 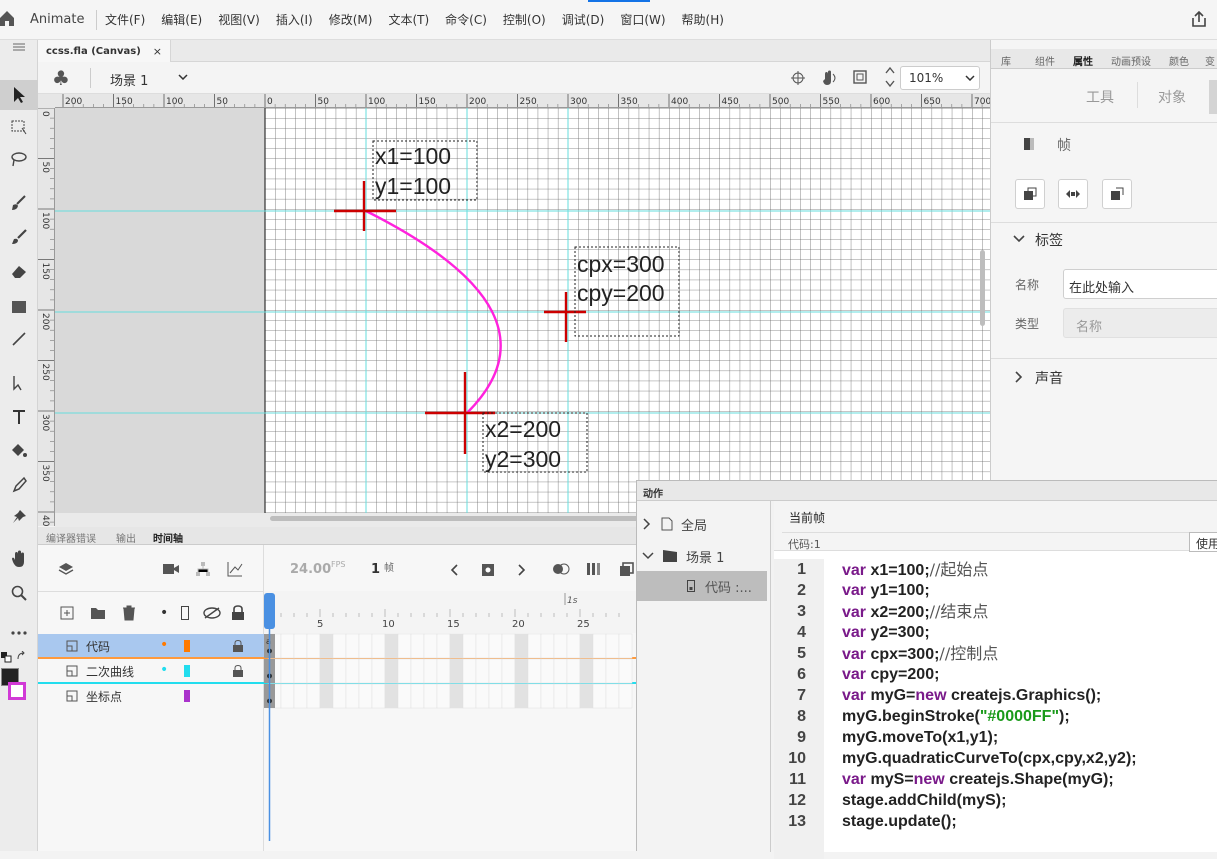 I want to click on text-tool-icon, so click(x=19, y=417).